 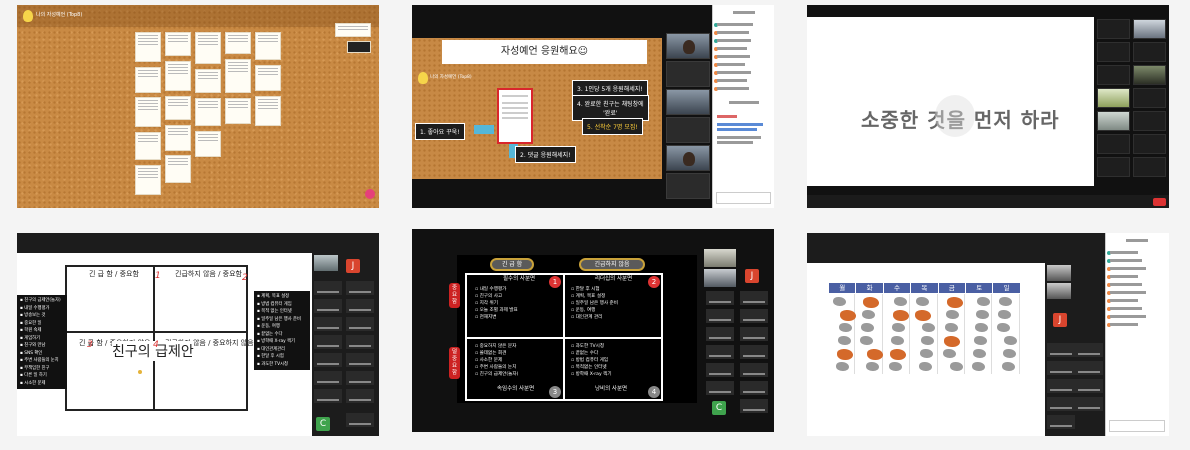 I want to click on chat-input, so click(x=743, y=198).